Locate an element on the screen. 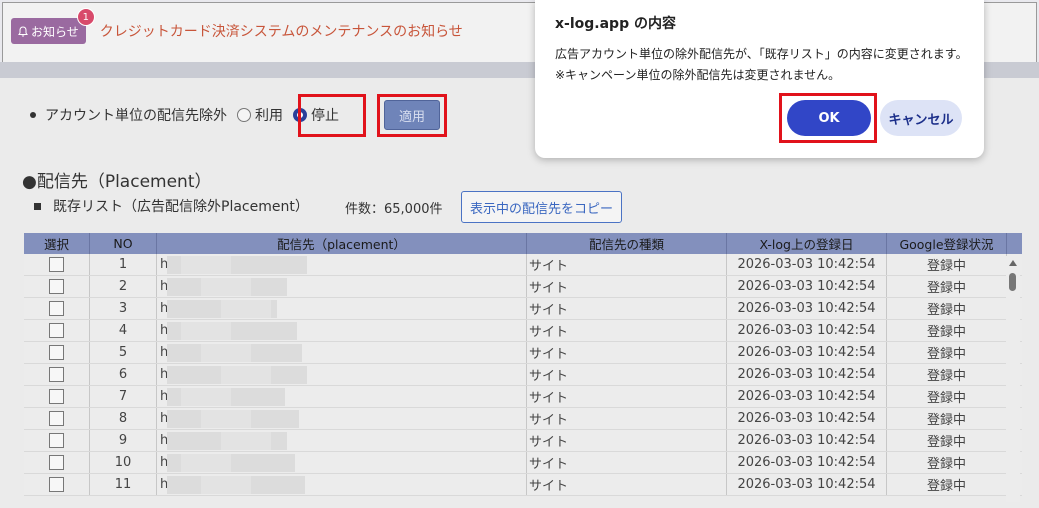  dialog-title: x-log.app の内容 is located at coordinates (615, 24).